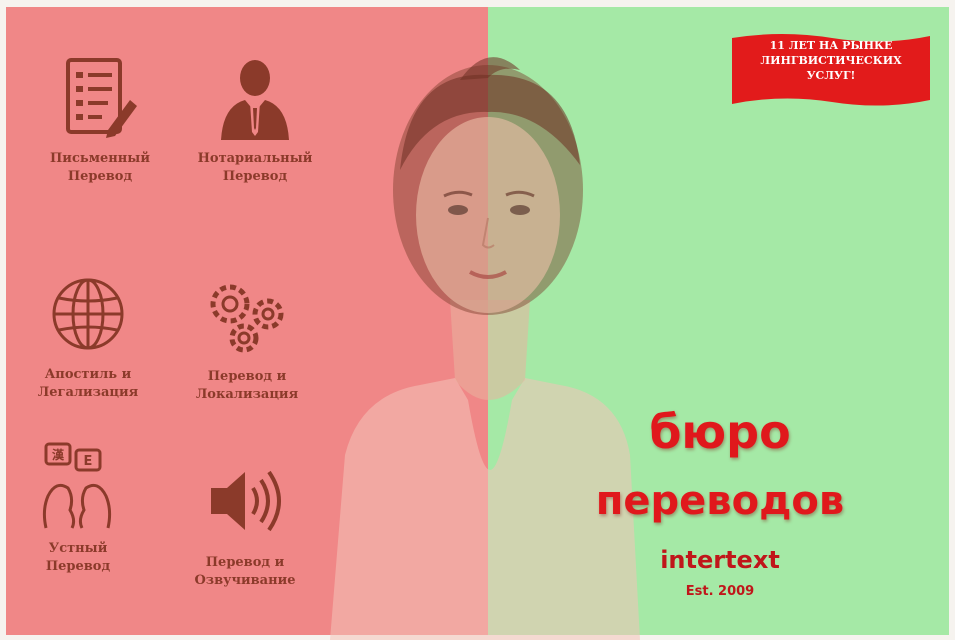 The image size is (955, 640). I want to click on service-label-line1: Нотариальный, so click(255, 158).